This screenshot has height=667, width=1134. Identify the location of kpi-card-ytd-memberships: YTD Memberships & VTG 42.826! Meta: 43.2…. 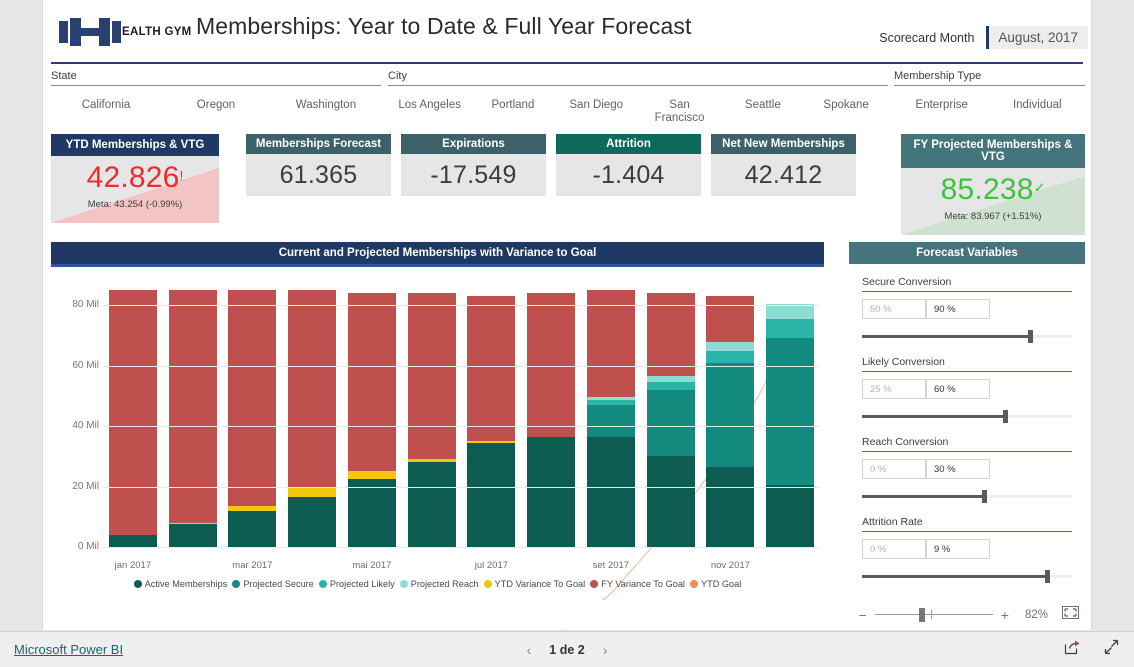
(135, 178).